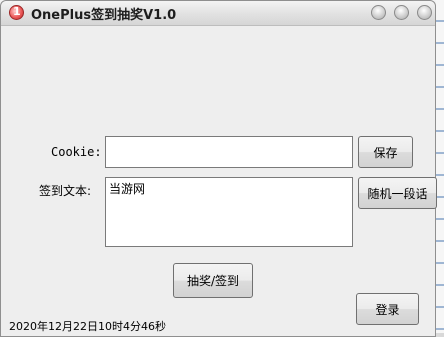 The image size is (444, 337). Describe the element at coordinates (213, 280) in the screenshot. I see `lottery-sign-button: 抽奖/签到` at that location.